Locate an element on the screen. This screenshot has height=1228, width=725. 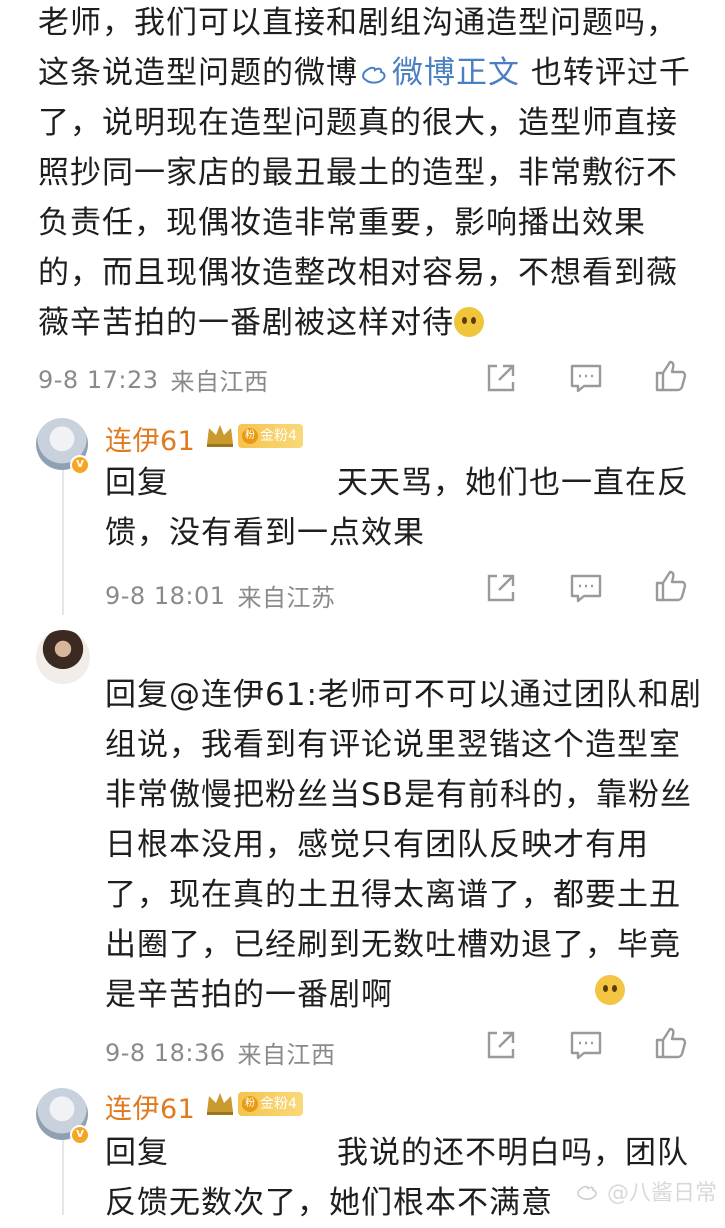
comment-time: 9-8 18:01 is located at coordinates (165, 595).